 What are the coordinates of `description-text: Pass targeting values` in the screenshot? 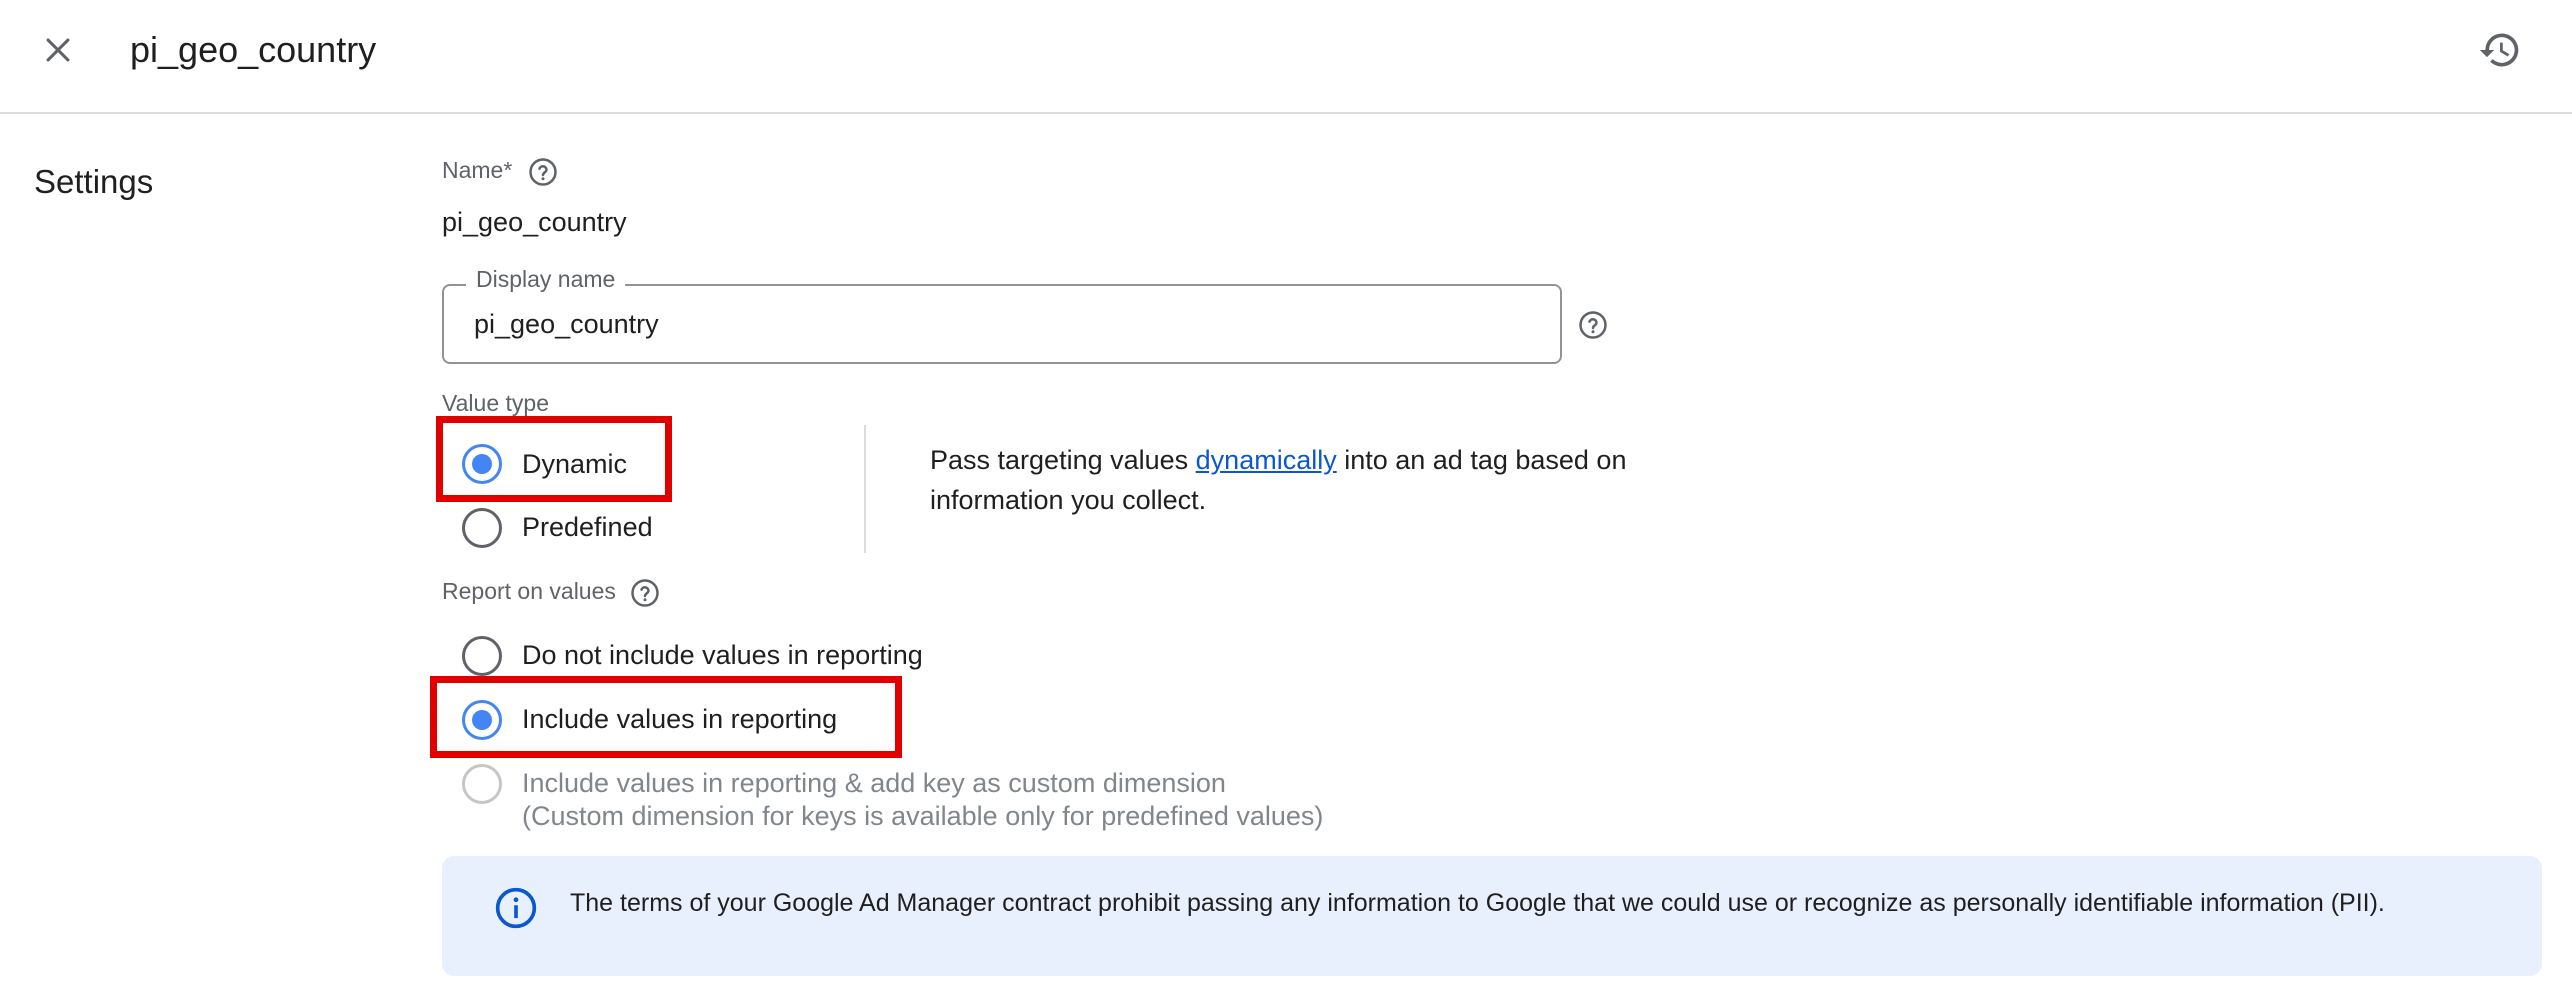 It's located at (1063, 460).